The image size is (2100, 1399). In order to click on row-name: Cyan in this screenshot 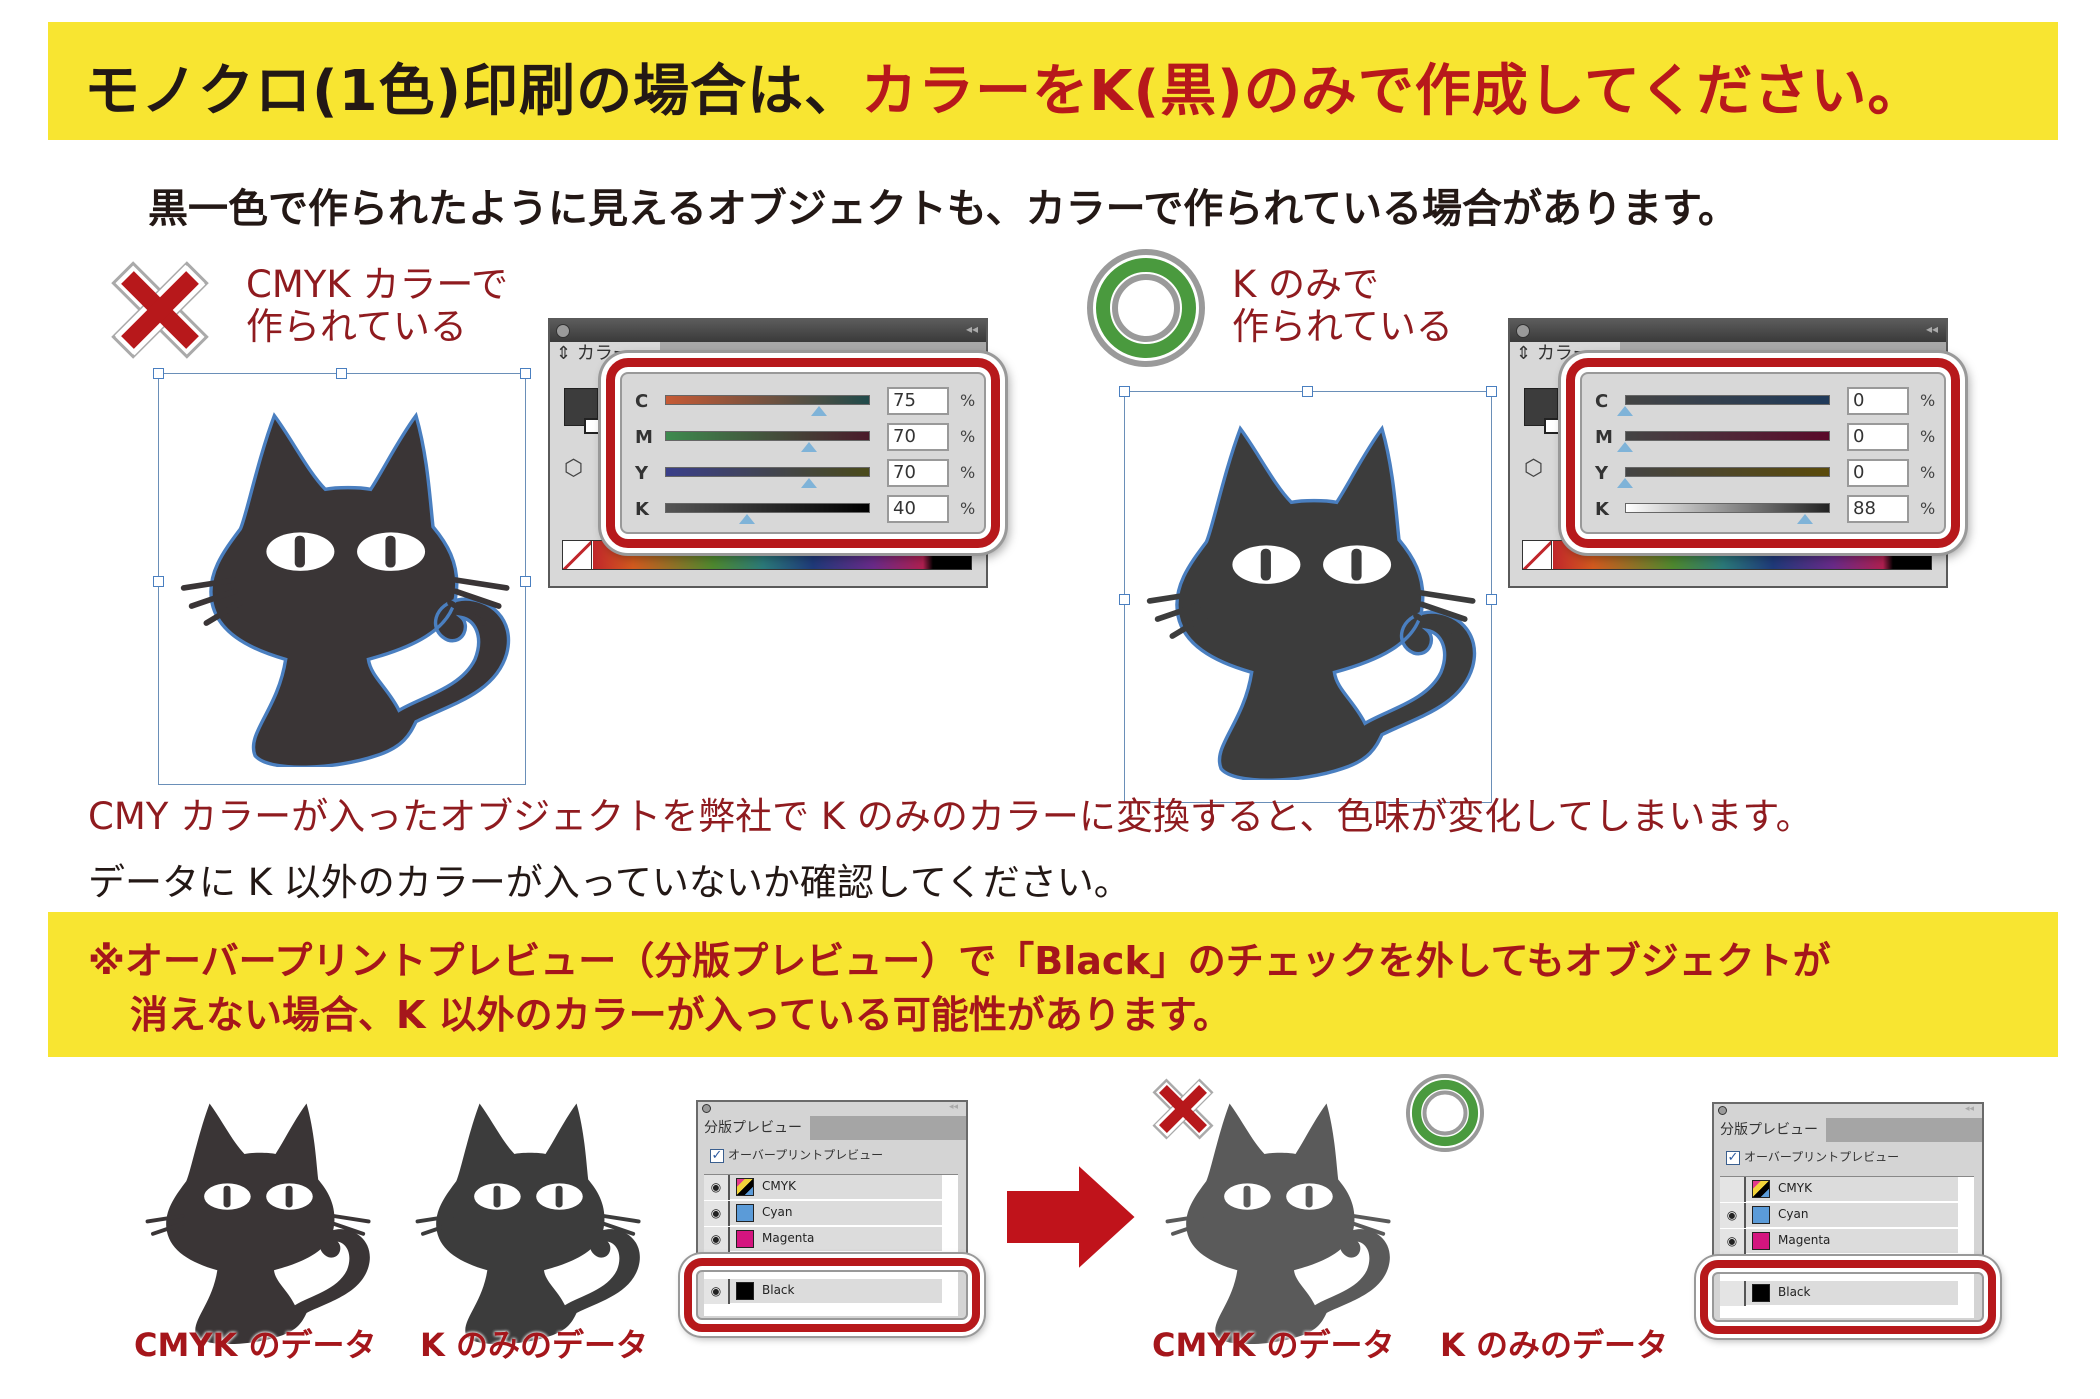, I will do `click(1793, 1214)`.